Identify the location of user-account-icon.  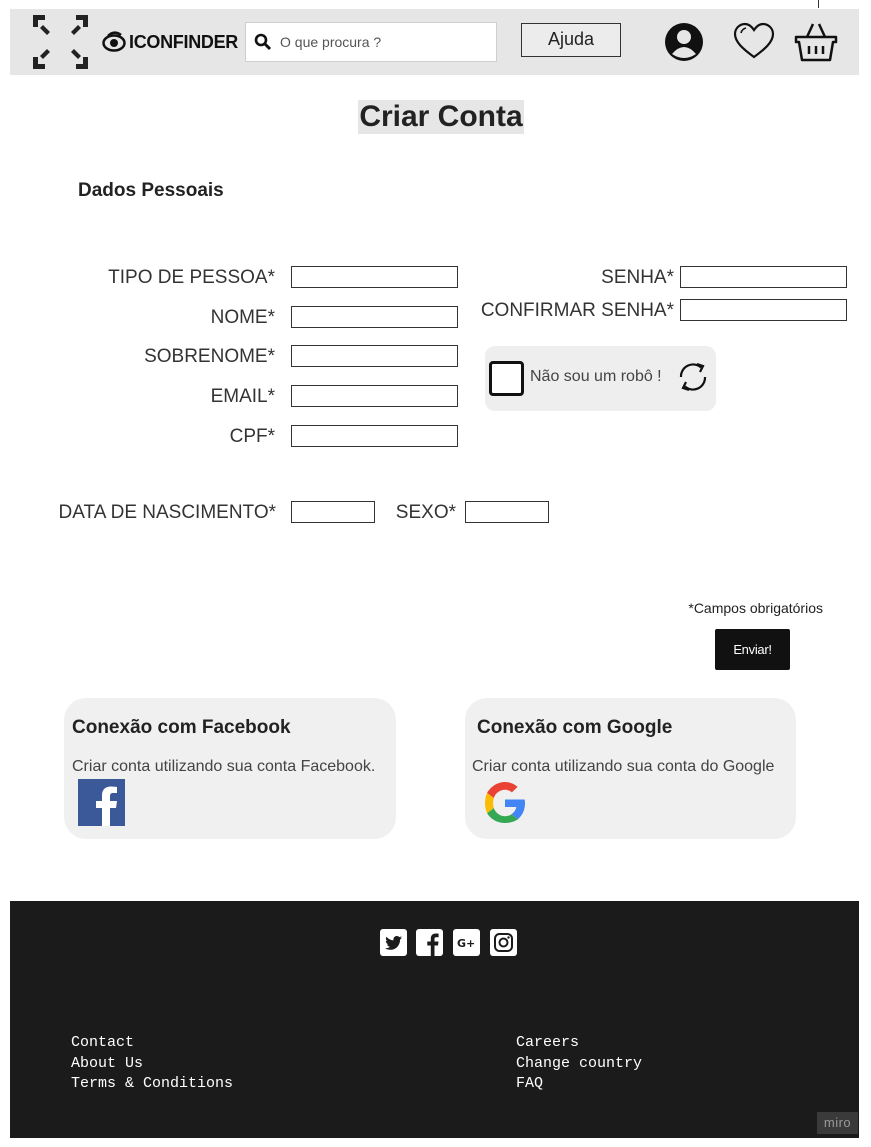
(684, 42).